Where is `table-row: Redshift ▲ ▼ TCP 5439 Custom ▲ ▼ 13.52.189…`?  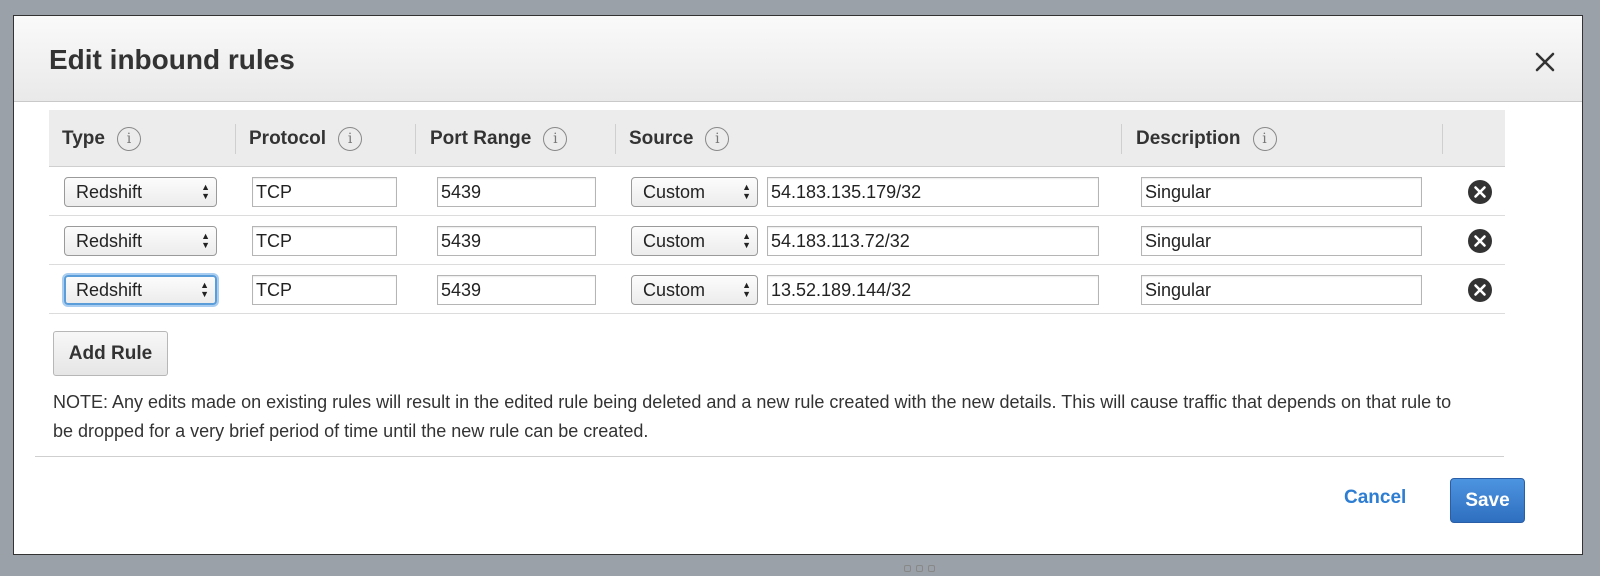 table-row: Redshift ▲ ▼ TCP 5439 Custom ▲ ▼ 13.52.189… is located at coordinates (777, 289).